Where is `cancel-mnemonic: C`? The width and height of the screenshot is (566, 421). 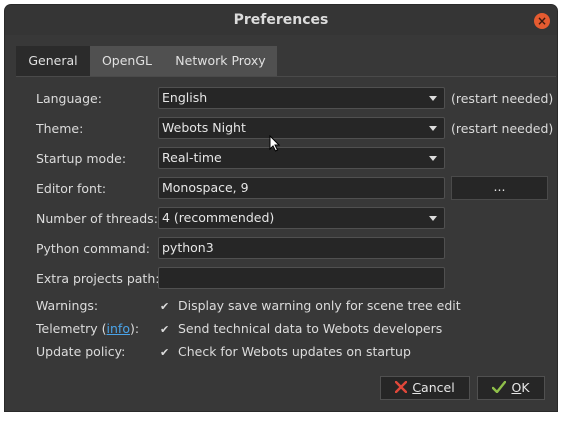
cancel-mnemonic: C is located at coordinates (417, 387).